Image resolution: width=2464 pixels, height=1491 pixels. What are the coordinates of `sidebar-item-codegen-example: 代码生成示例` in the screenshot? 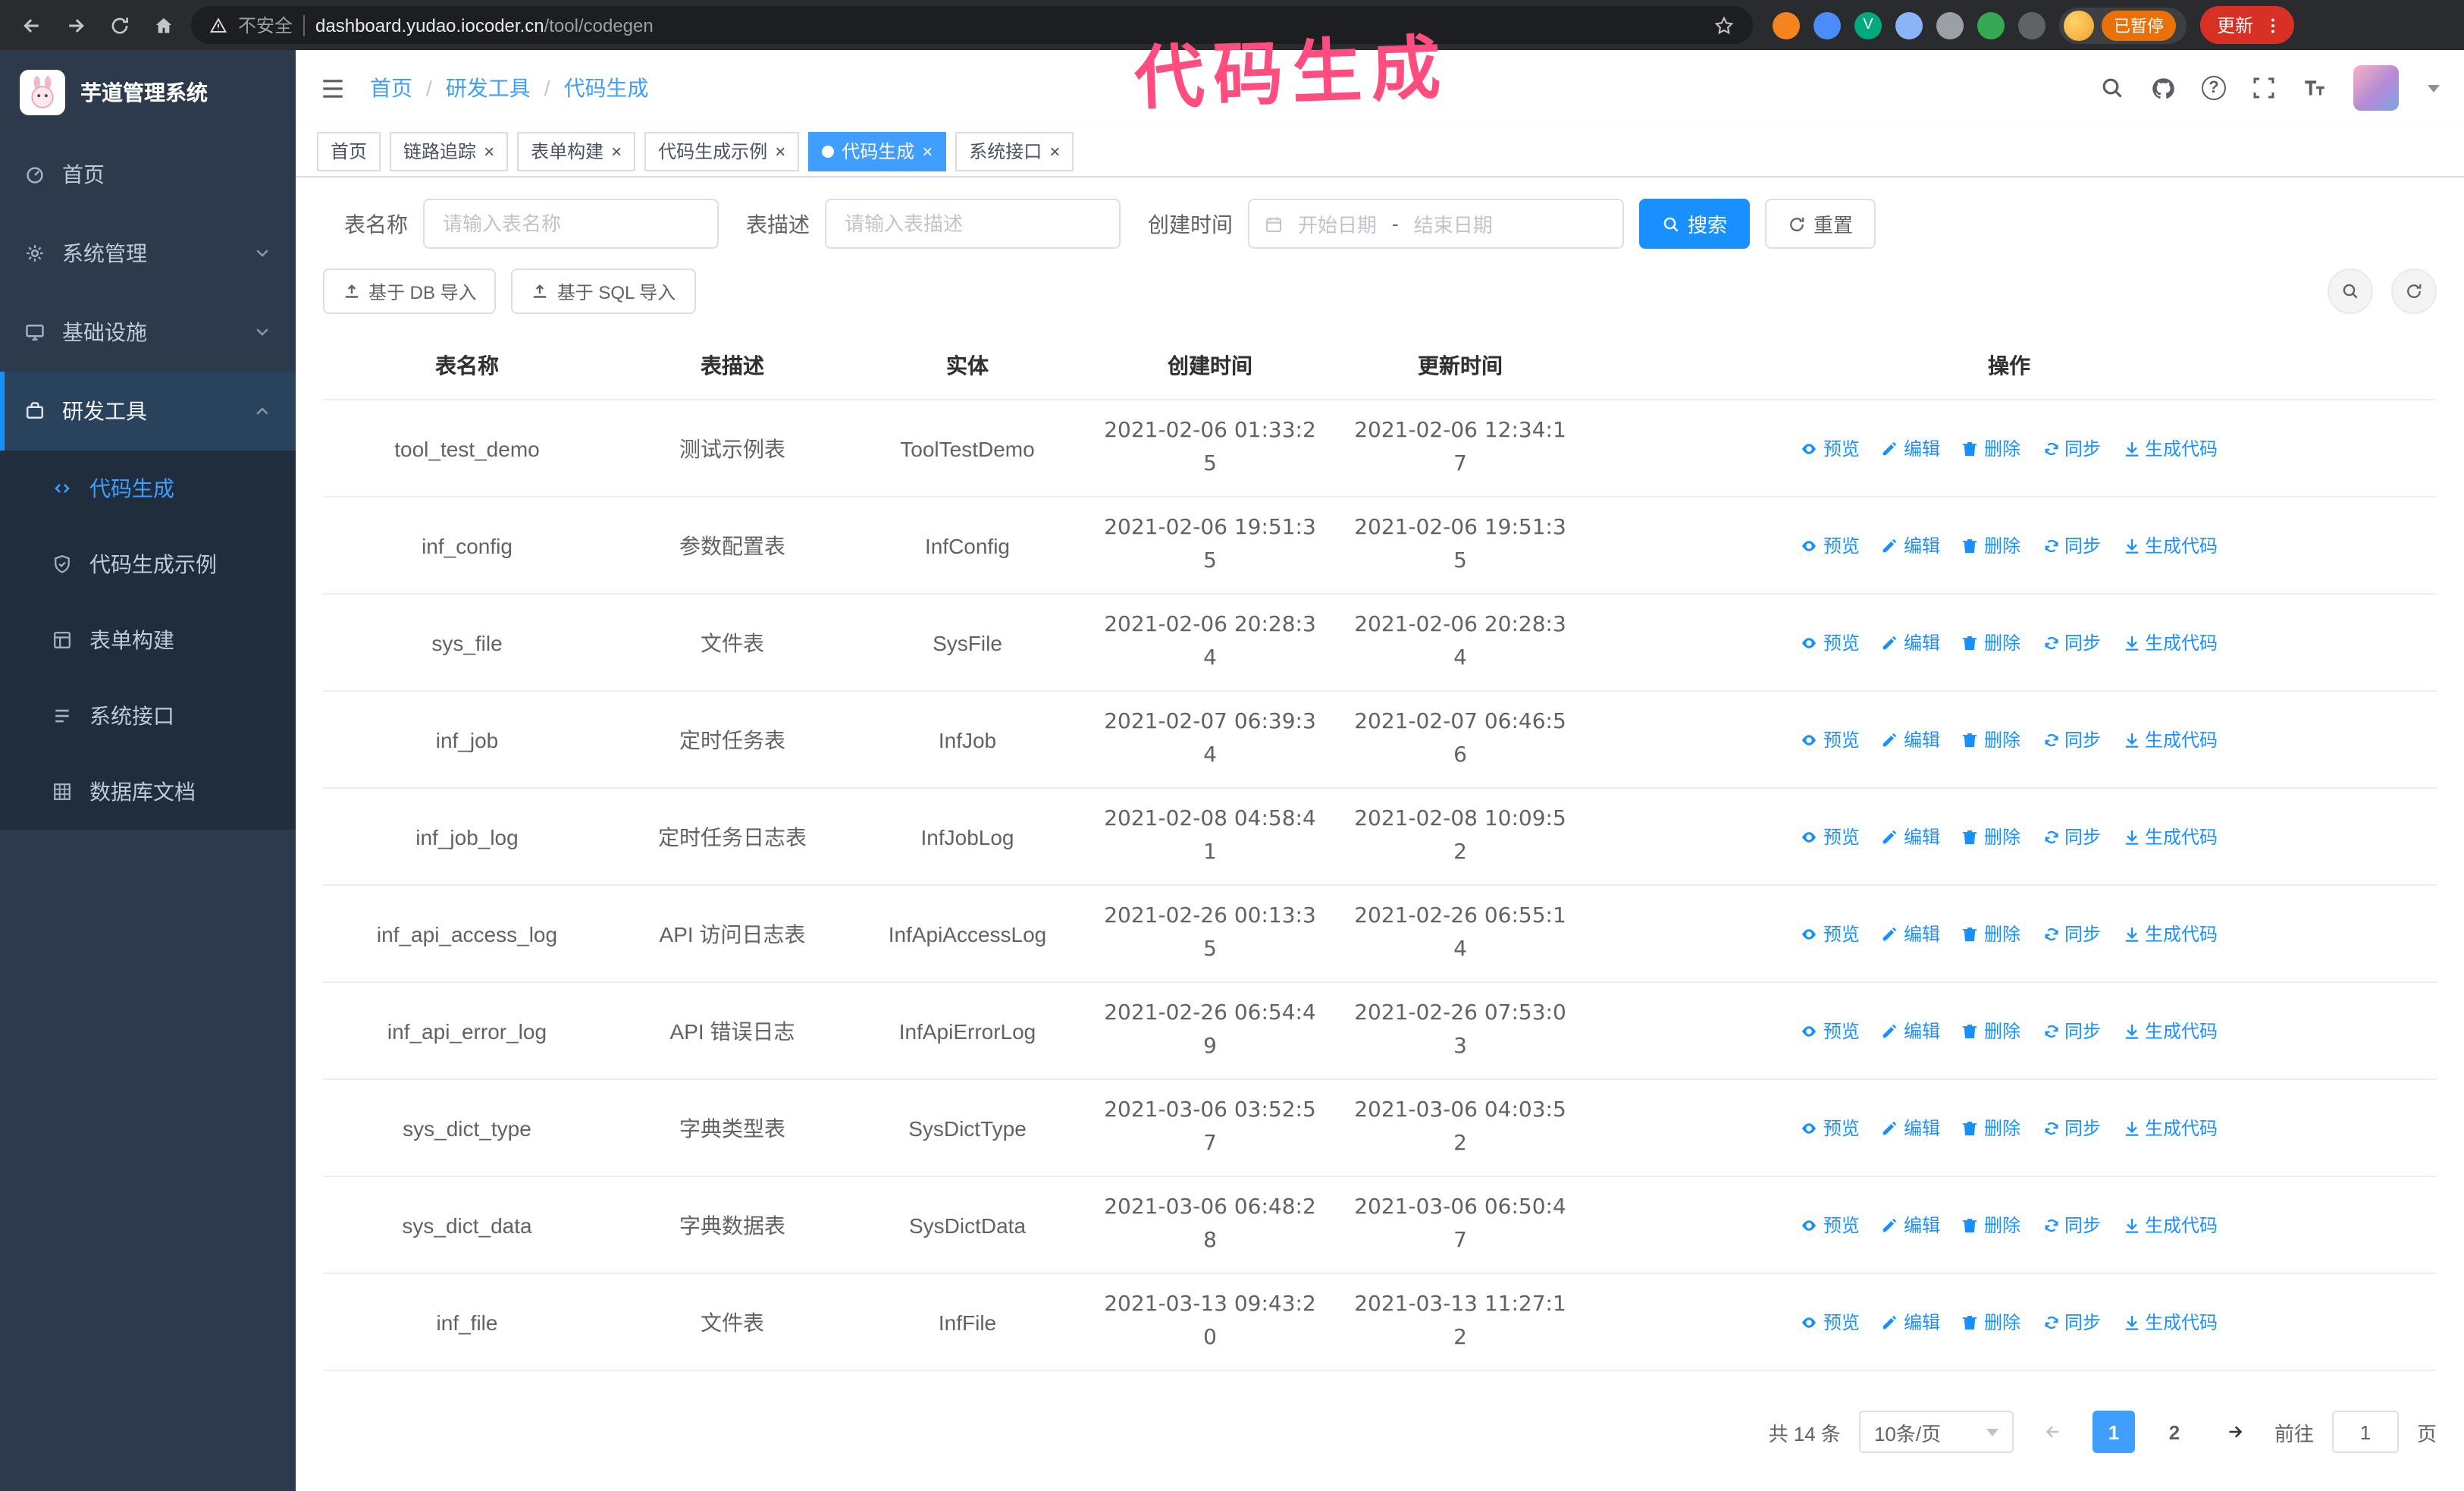 It's located at (148, 564).